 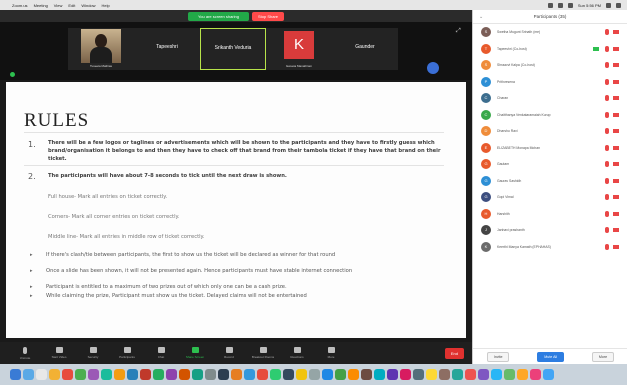 What do you see at coordinates (167, 49) in the screenshot?
I see `video-tile: Tapeeshri` at bounding box center [167, 49].